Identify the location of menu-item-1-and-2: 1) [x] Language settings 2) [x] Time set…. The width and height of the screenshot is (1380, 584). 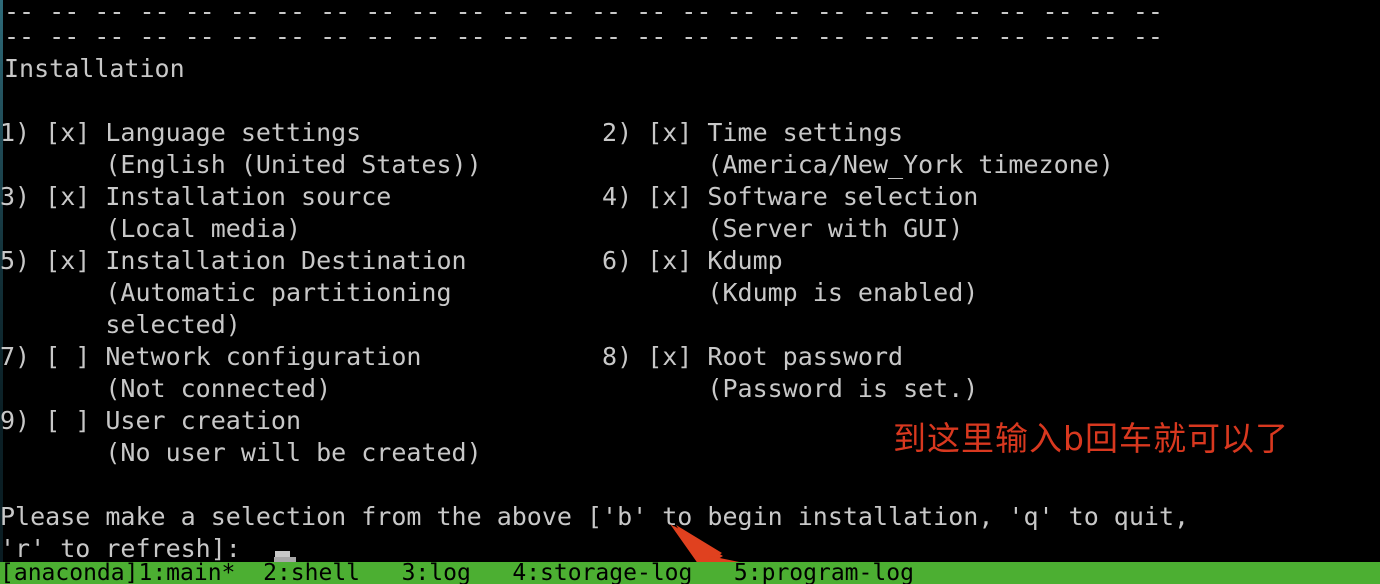
(451, 132).